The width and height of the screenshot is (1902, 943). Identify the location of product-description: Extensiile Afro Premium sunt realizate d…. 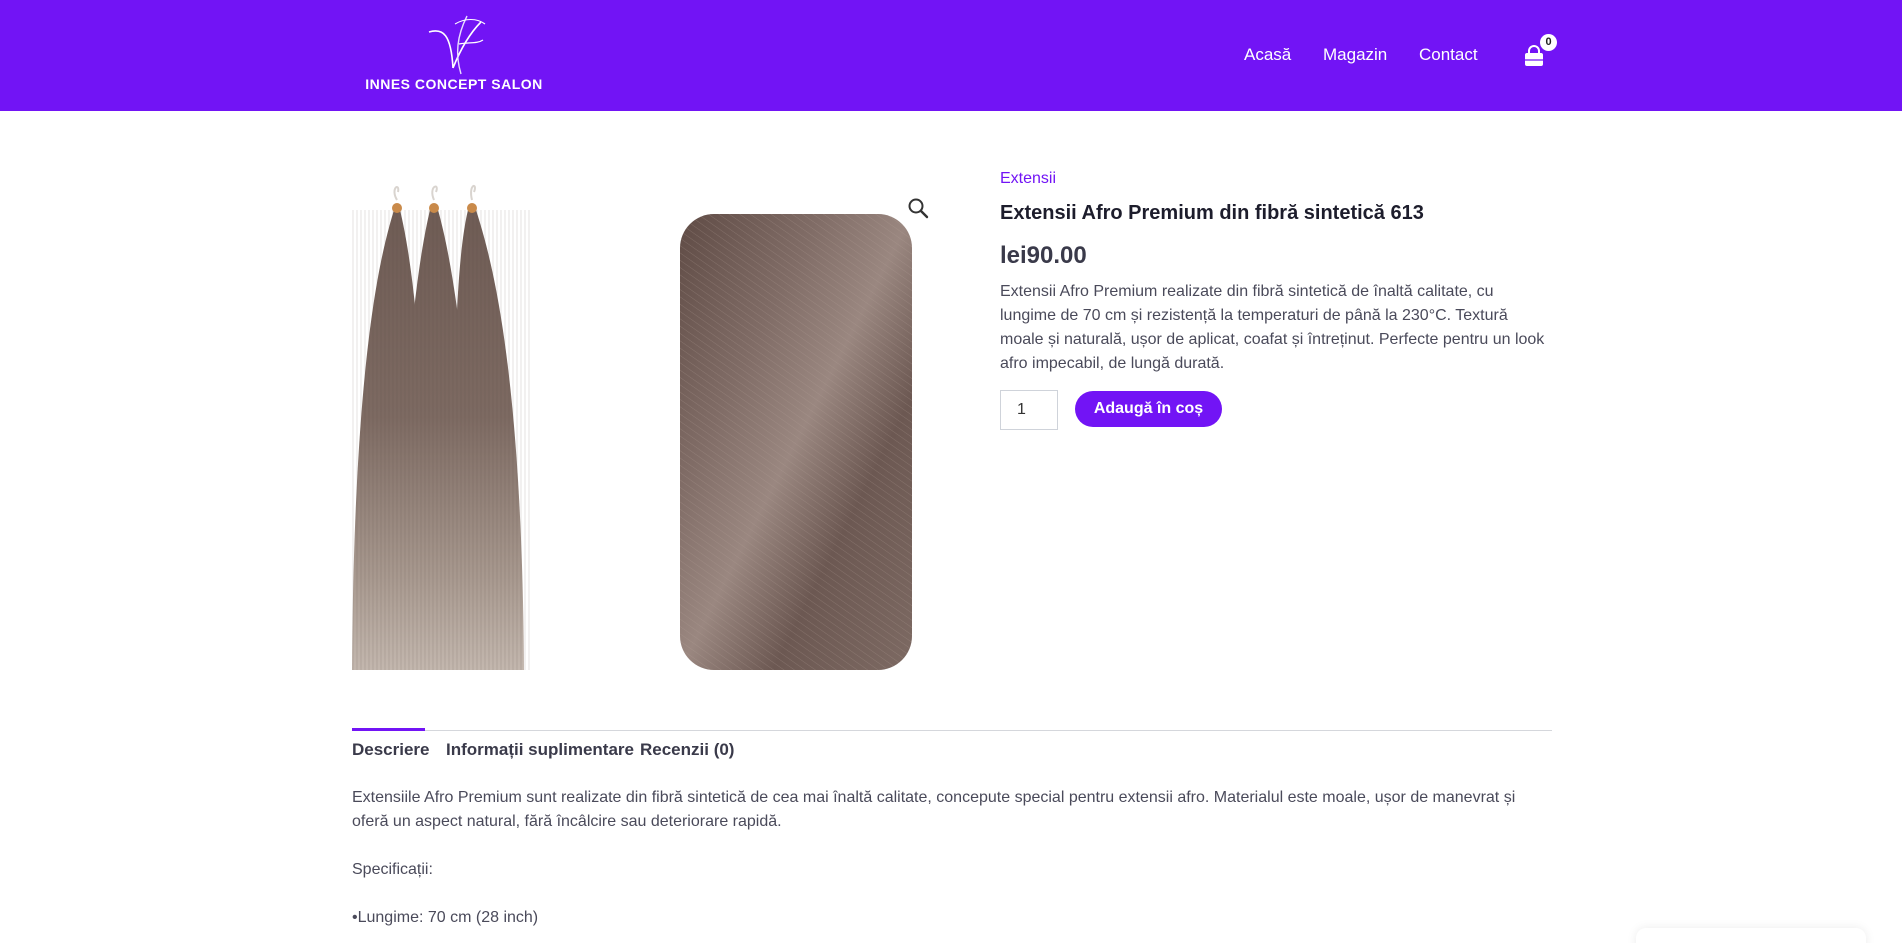
(952, 864).